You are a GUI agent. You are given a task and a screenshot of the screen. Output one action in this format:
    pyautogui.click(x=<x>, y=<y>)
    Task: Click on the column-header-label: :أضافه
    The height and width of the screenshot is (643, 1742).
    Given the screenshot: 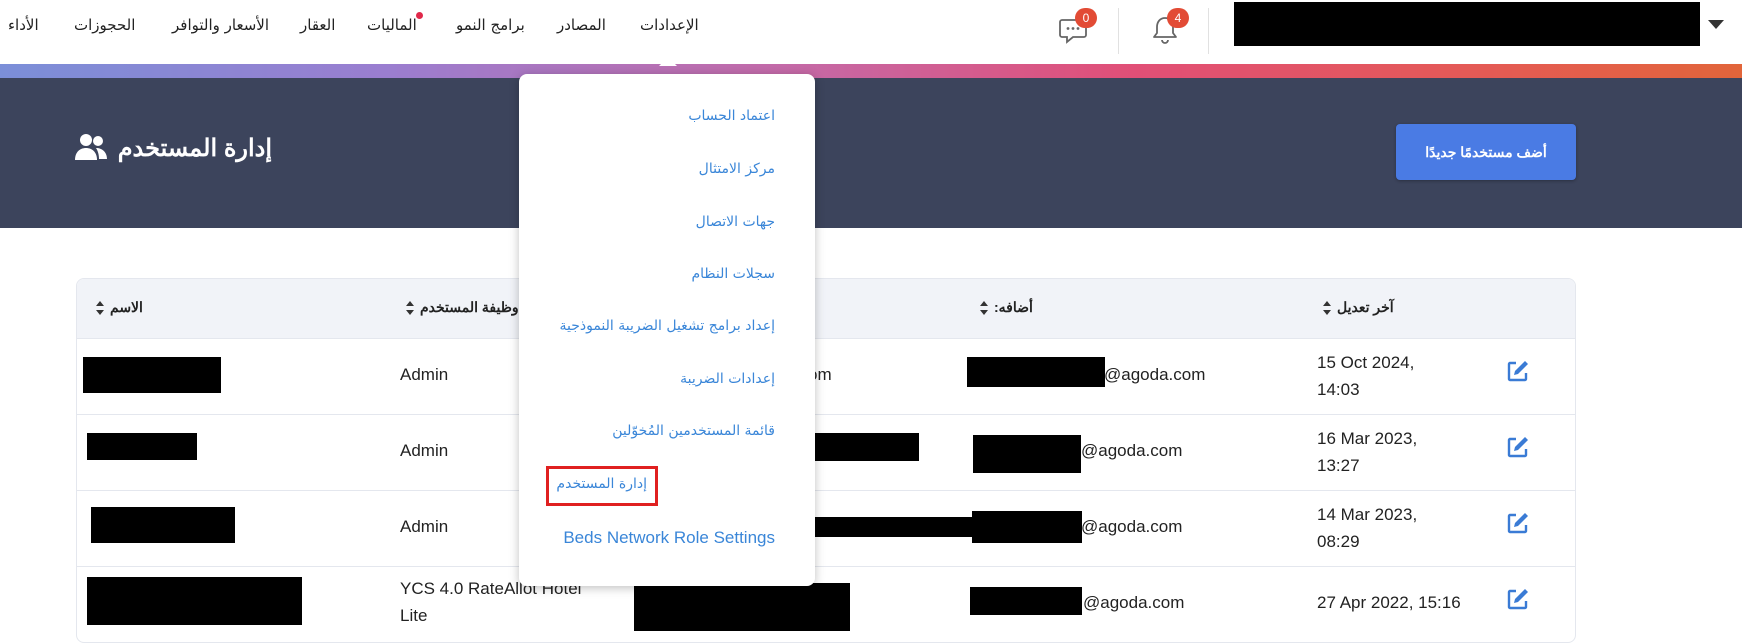 What is the action you would take?
    pyautogui.click(x=1013, y=307)
    